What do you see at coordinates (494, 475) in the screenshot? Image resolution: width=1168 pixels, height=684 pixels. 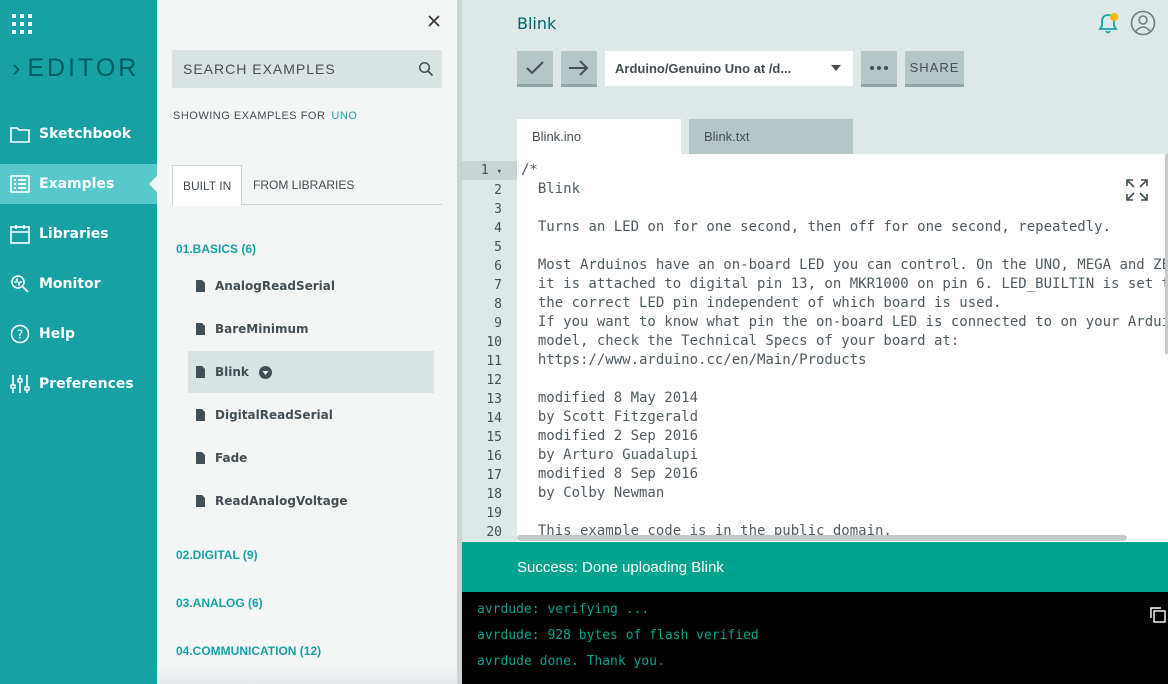 I see `line-number: 17` at bounding box center [494, 475].